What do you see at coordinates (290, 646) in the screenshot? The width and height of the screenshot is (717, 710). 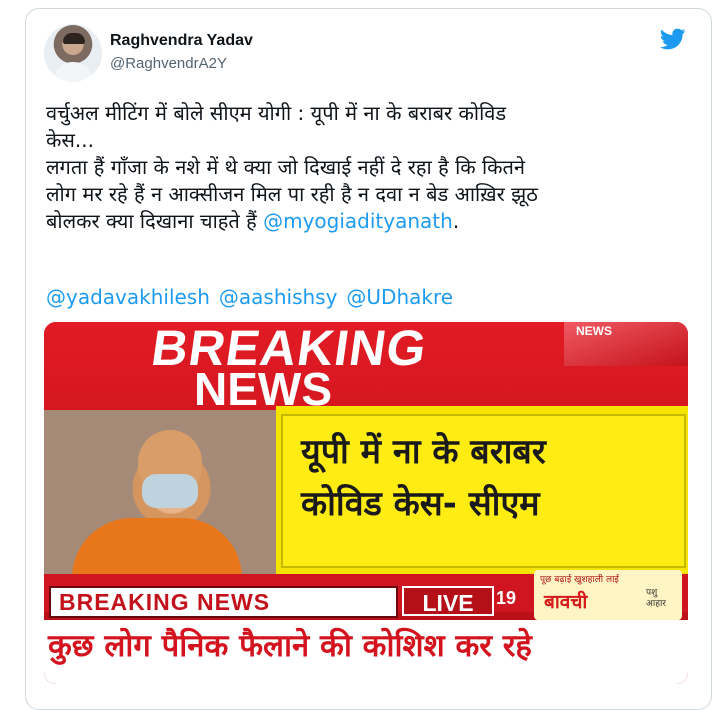 I see `bottom-ticker-text: कुछ लोग पैनिक फैलाने की कोशिश कर रहे` at bounding box center [290, 646].